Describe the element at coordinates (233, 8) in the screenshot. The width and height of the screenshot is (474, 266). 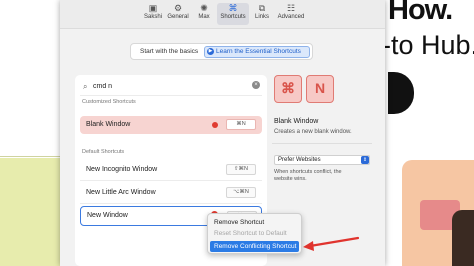
I see `command-icon: ⌘` at that location.